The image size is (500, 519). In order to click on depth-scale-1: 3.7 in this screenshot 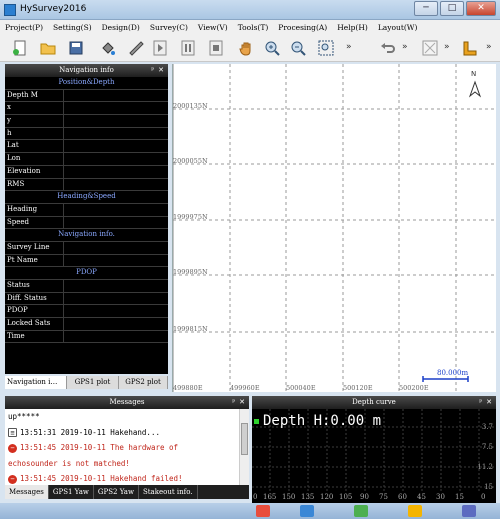, I will do `click(487, 427)`.